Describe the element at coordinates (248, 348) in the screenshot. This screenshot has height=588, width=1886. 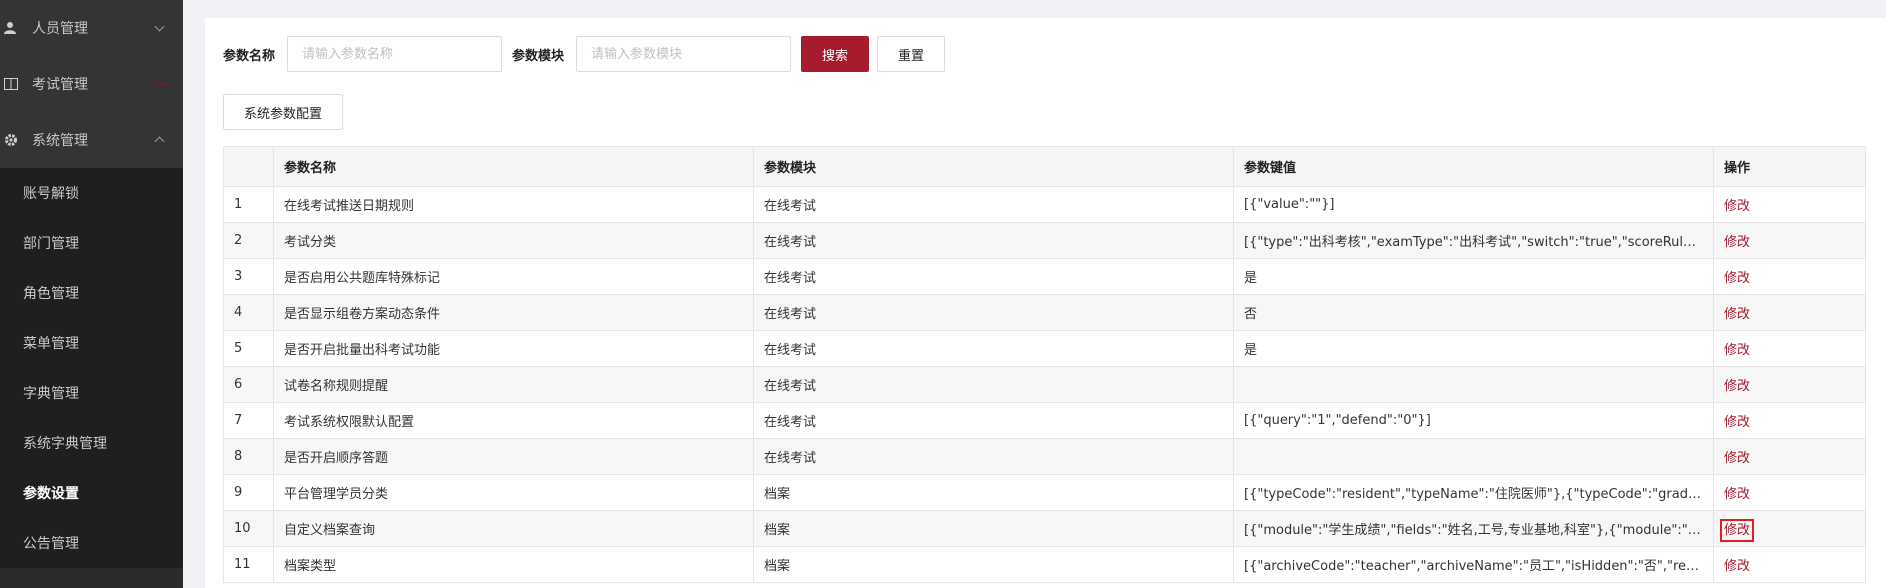
I see `row-index: 5` at that location.